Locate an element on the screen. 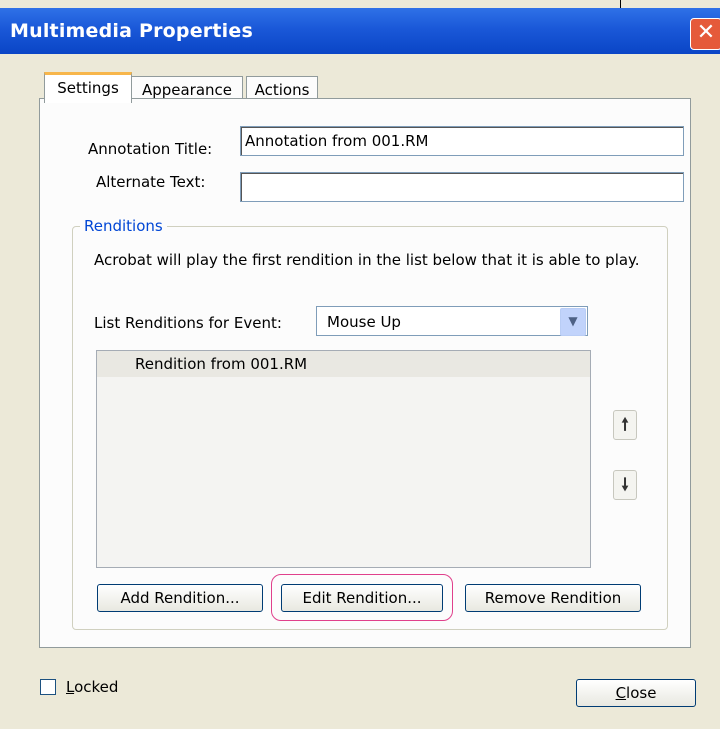 This screenshot has width=720, height=729. event-select-value: Mouse Up is located at coordinates (364, 322).